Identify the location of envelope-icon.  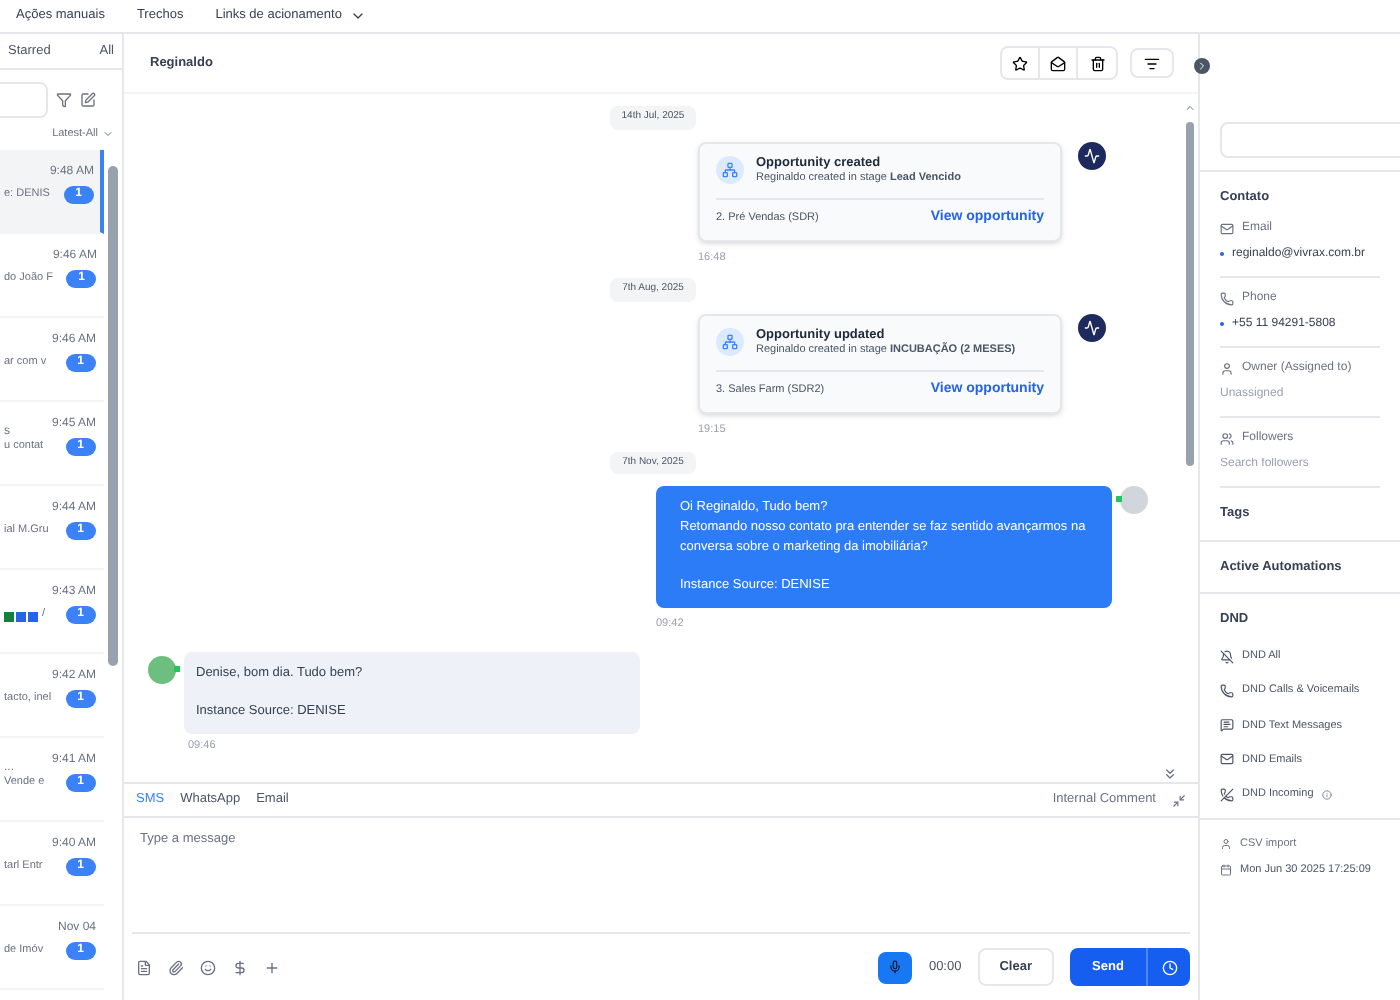
(1058, 63).